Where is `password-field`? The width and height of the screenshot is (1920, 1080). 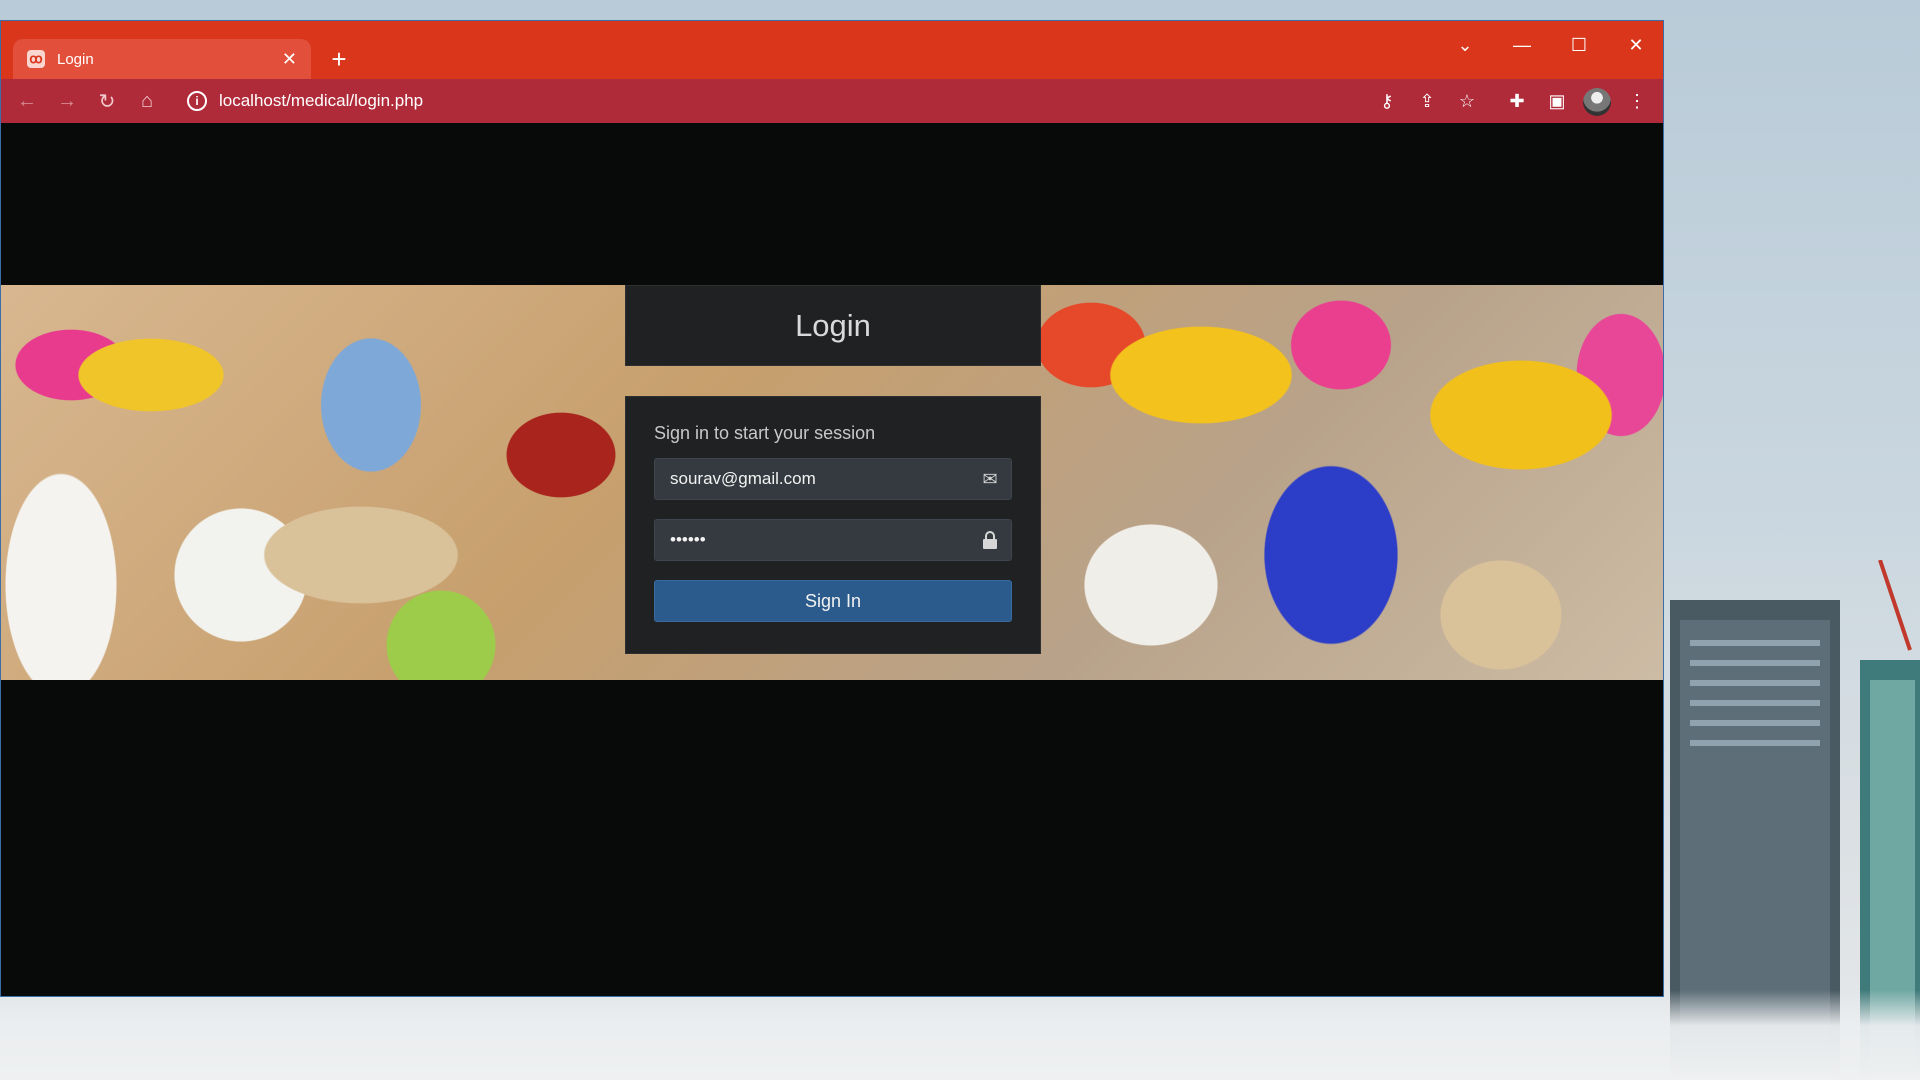 password-field is located at coordinates (833, 540).